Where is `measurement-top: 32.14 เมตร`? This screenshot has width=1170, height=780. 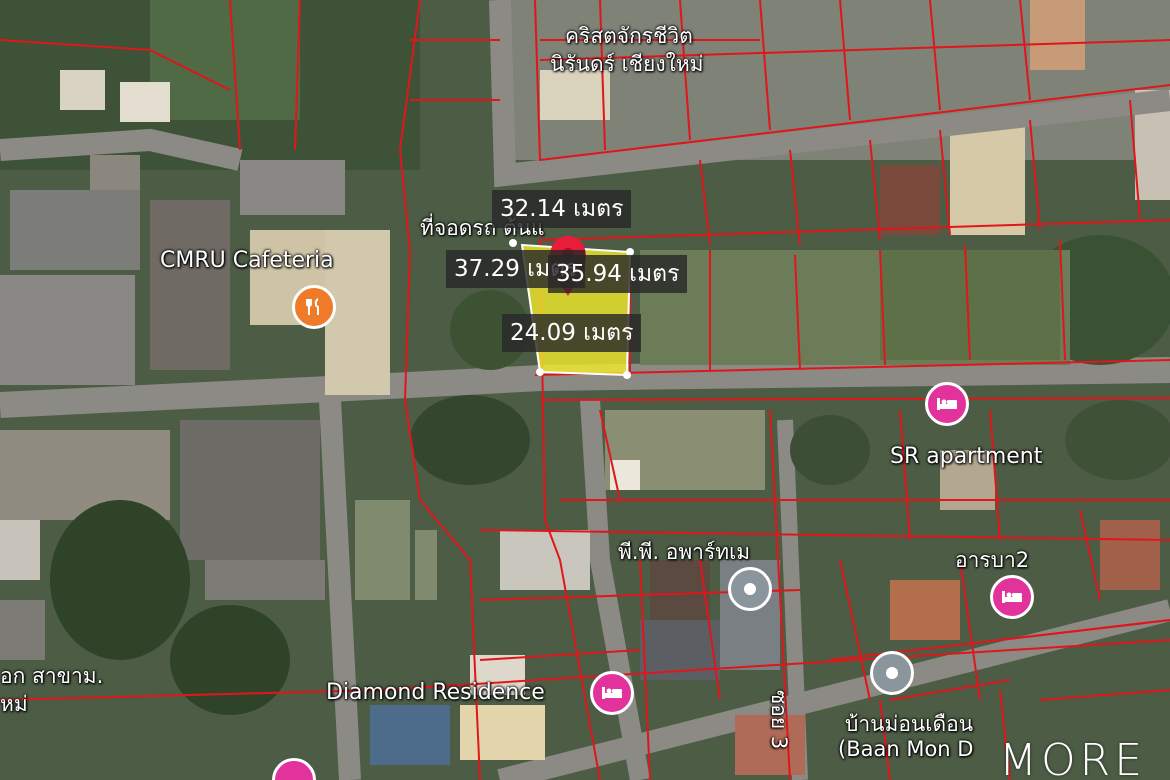 measurement-top: 32.14 เมตร is located at coordinates (562, 209).